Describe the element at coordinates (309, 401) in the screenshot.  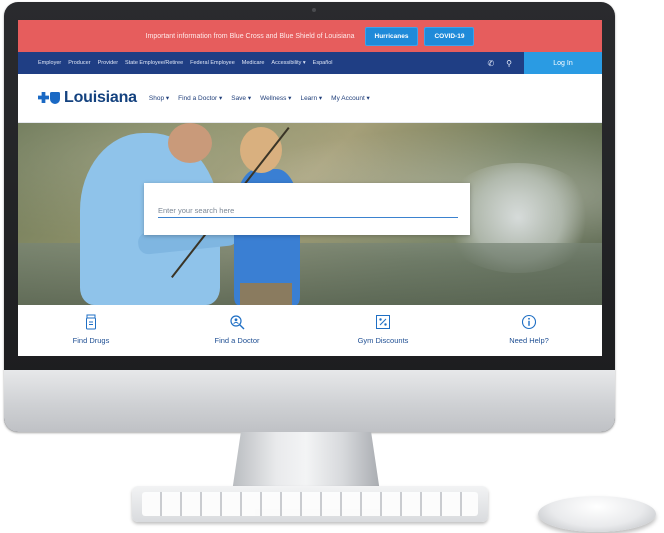
I see `monitor-chin` at that location.